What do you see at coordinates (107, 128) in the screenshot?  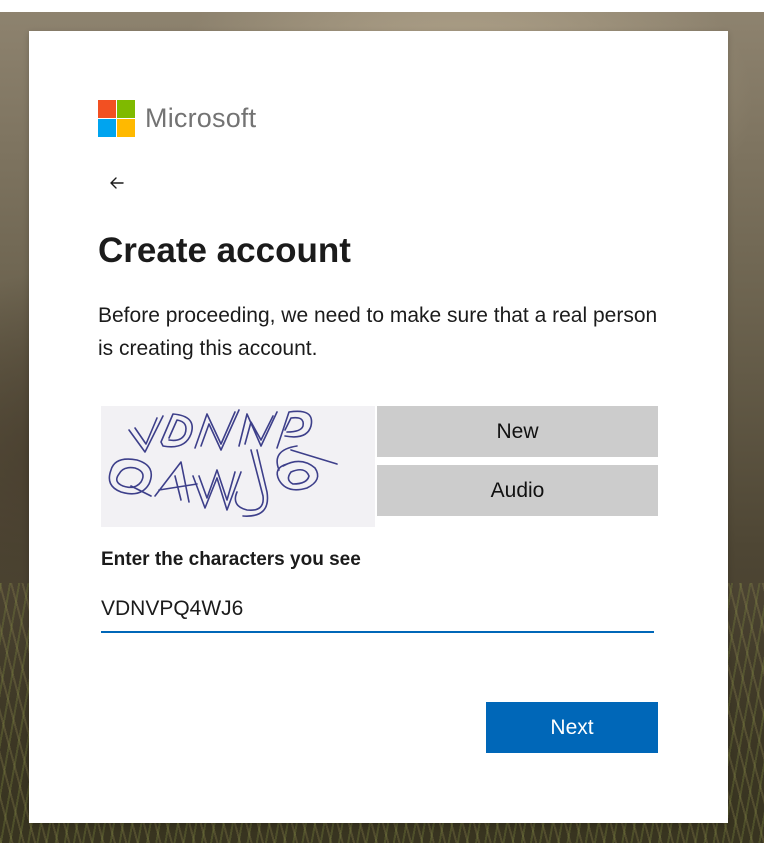 I see `logo-square-blue` at bounding box center [107, 128].